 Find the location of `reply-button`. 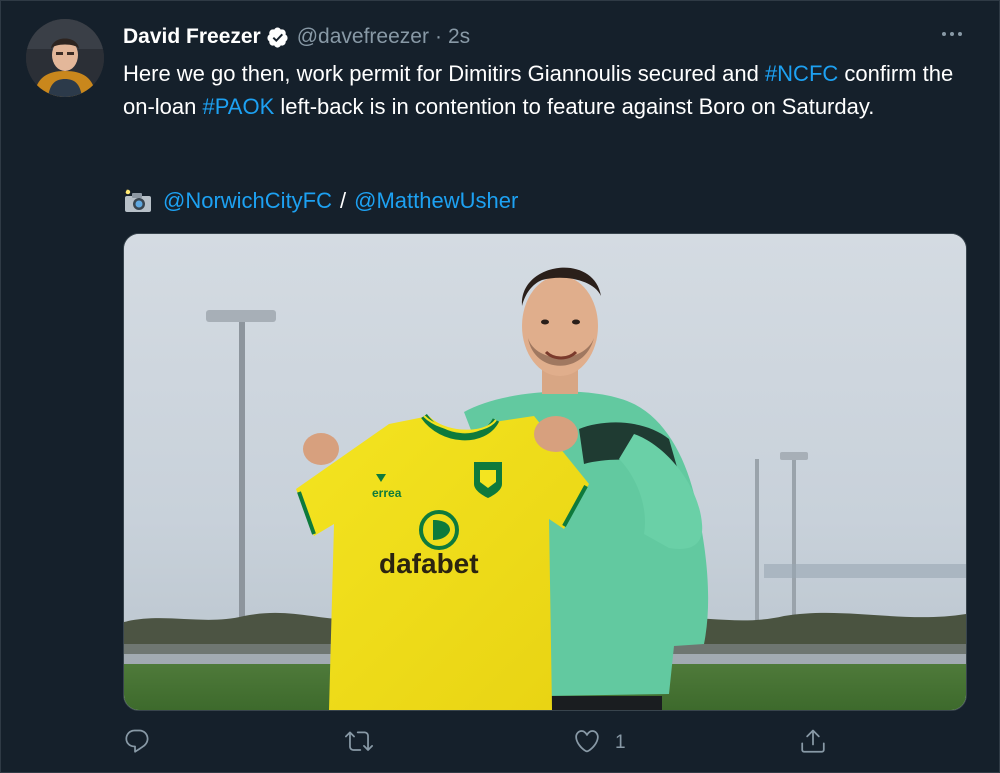

reply-button is located at coordinates (137, 743).